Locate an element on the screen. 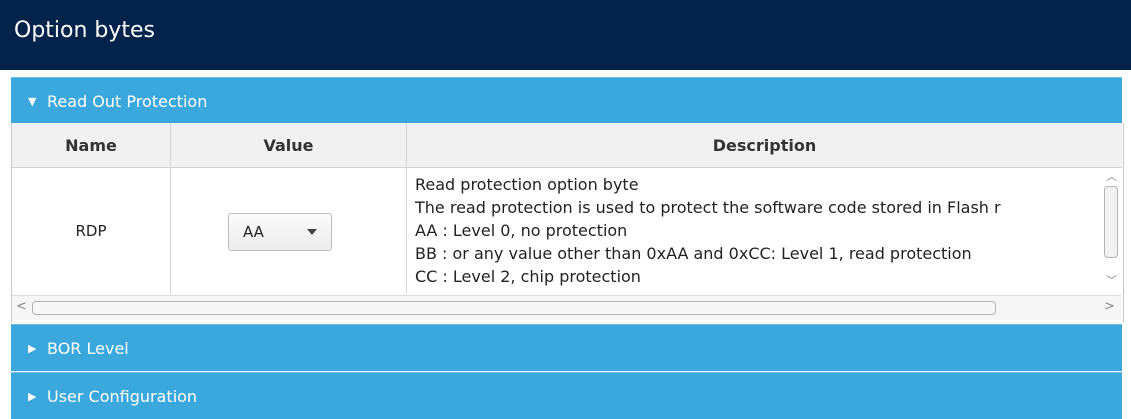 The image size is (1131, 419). window-title: Option bytes is located at coordinates (85, 30).